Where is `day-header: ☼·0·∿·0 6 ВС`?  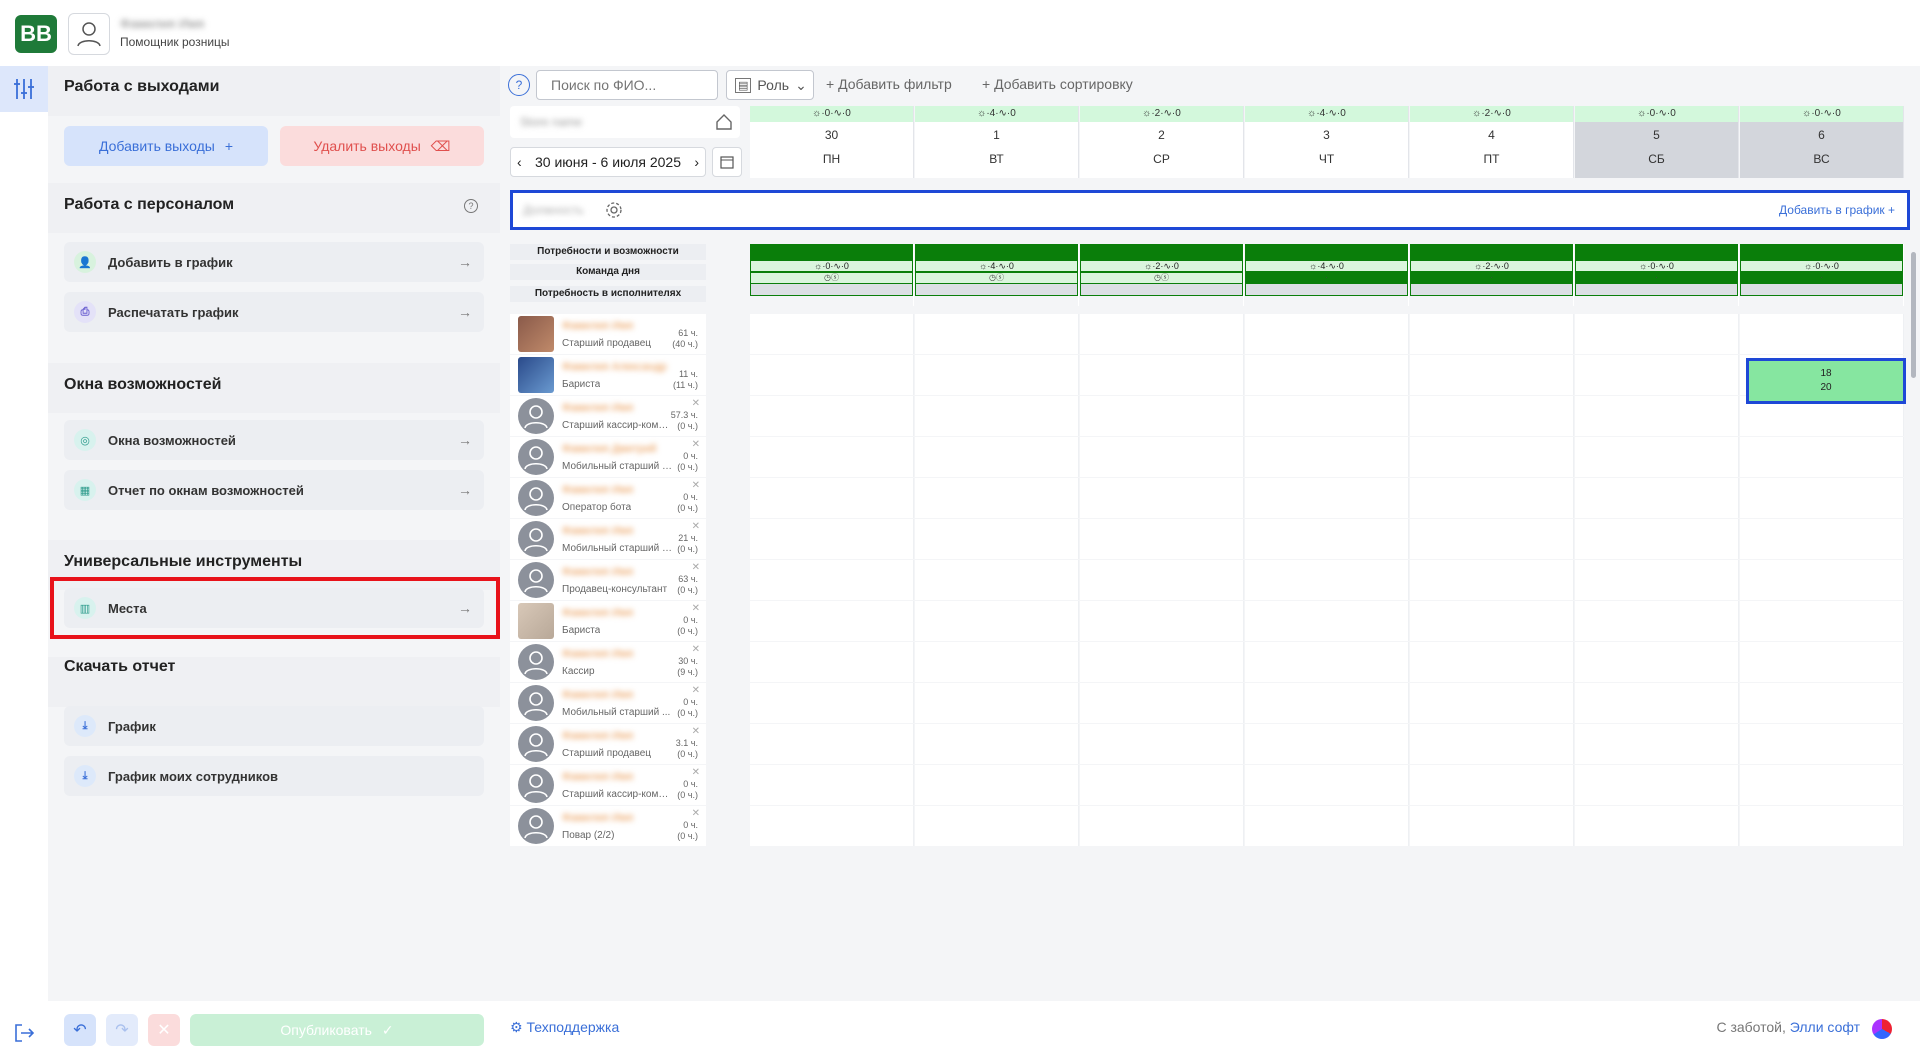 day-header: ☼·0·∿·0 6 ВС is located at coordinates (1822, 142).